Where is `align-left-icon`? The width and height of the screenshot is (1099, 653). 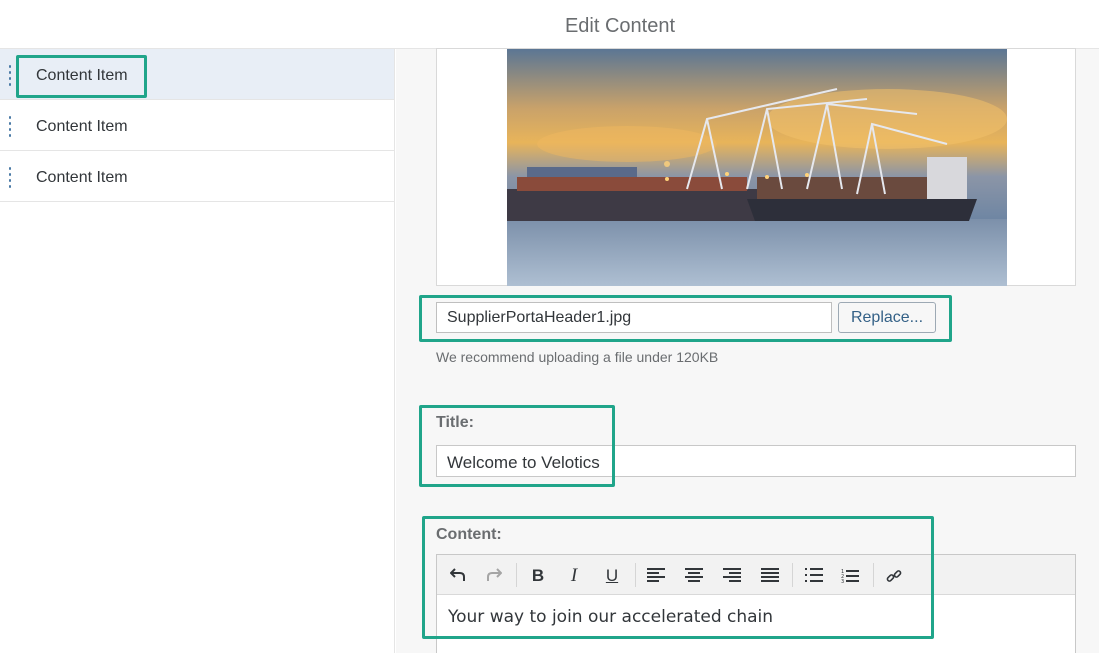 align-left-icon is located at coordinates (656, 576).